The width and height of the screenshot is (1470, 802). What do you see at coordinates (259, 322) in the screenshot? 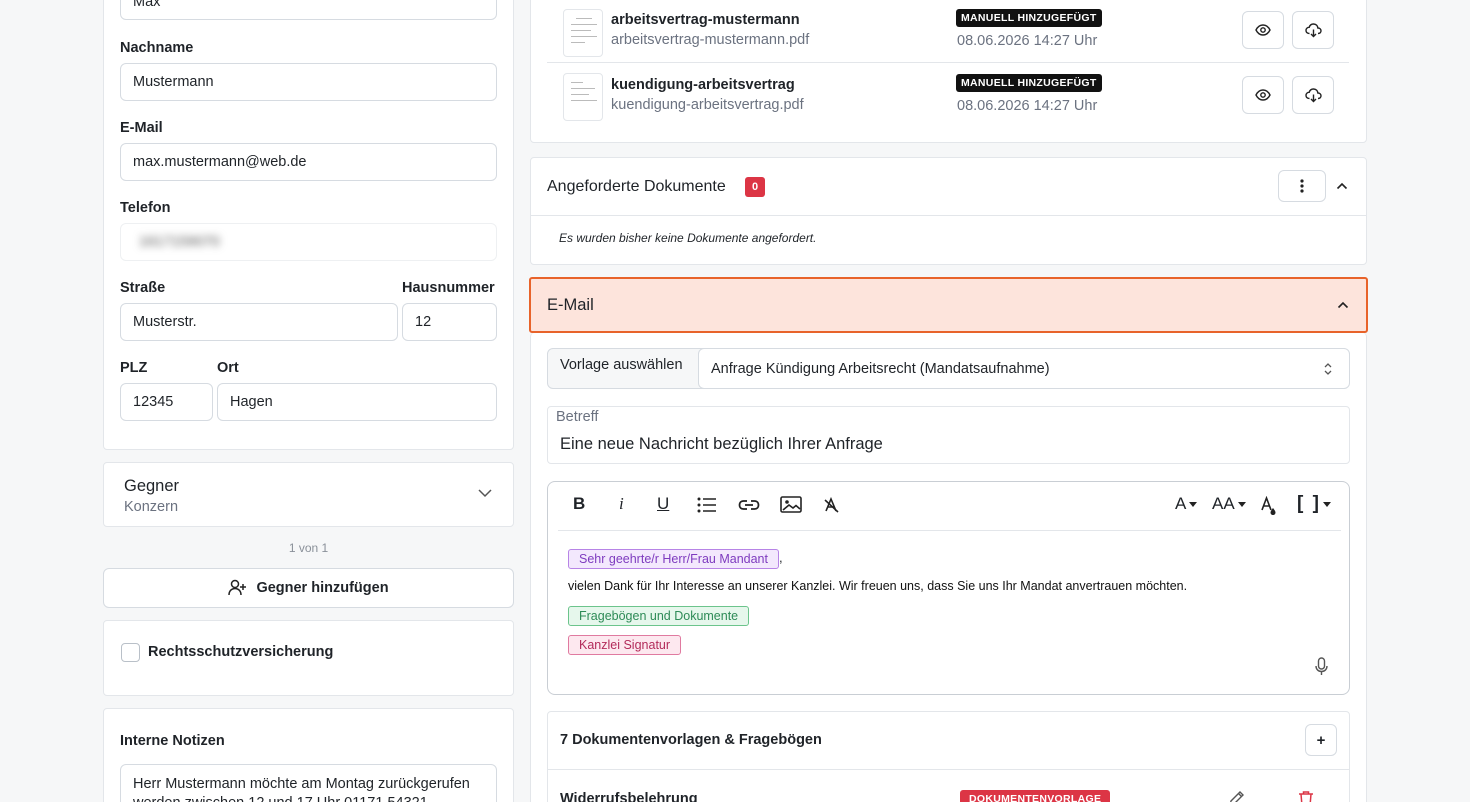
I see `street-field: Musterstr.` at bounding box center [259, 322].